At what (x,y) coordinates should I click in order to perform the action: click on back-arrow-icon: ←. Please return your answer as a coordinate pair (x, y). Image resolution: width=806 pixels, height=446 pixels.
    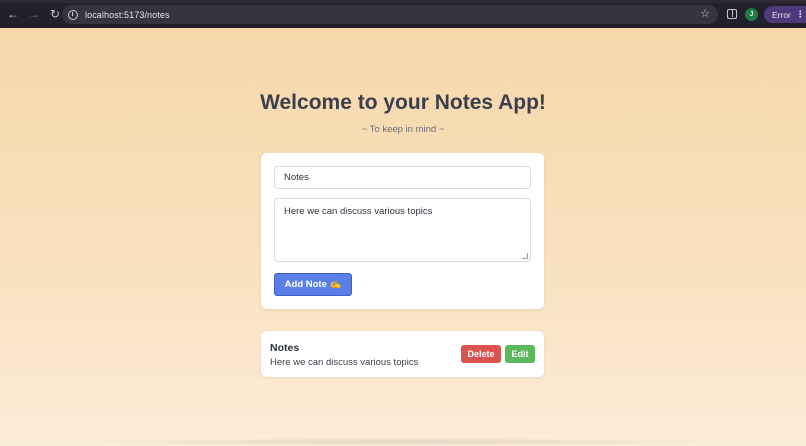
    Looking at the image, I should click on (13, 14).